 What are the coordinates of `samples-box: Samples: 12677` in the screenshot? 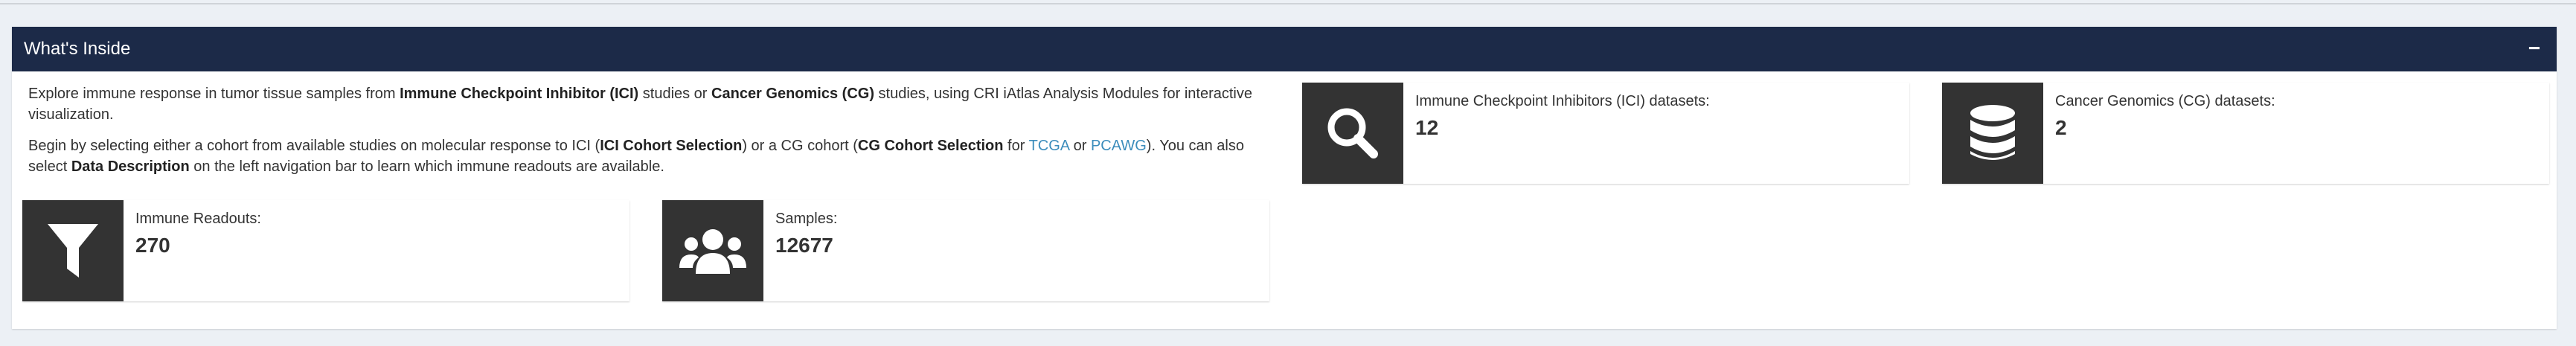 It's located at (965, 250).